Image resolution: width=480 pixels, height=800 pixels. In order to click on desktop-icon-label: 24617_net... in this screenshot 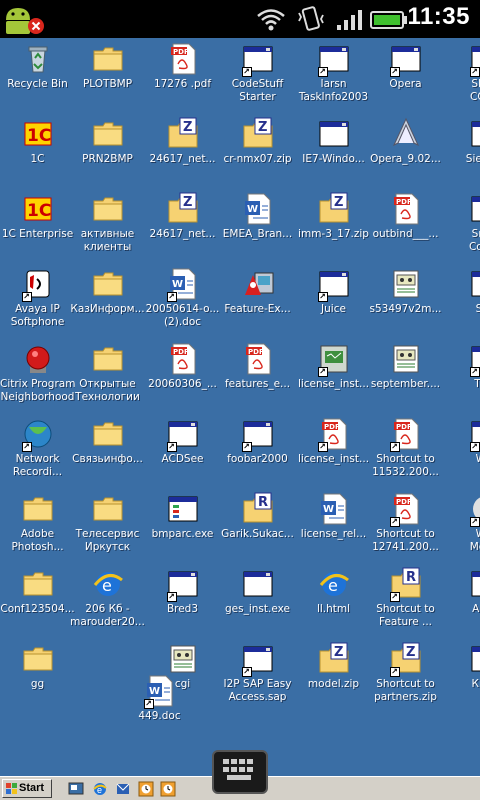, I will do `click(182, 159)`.